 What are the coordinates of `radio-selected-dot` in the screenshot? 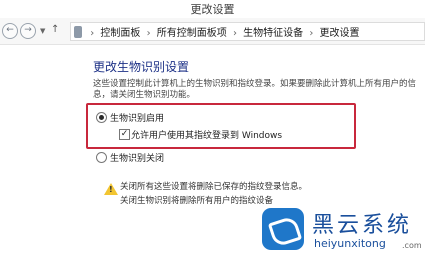 It's located at (101, 117).